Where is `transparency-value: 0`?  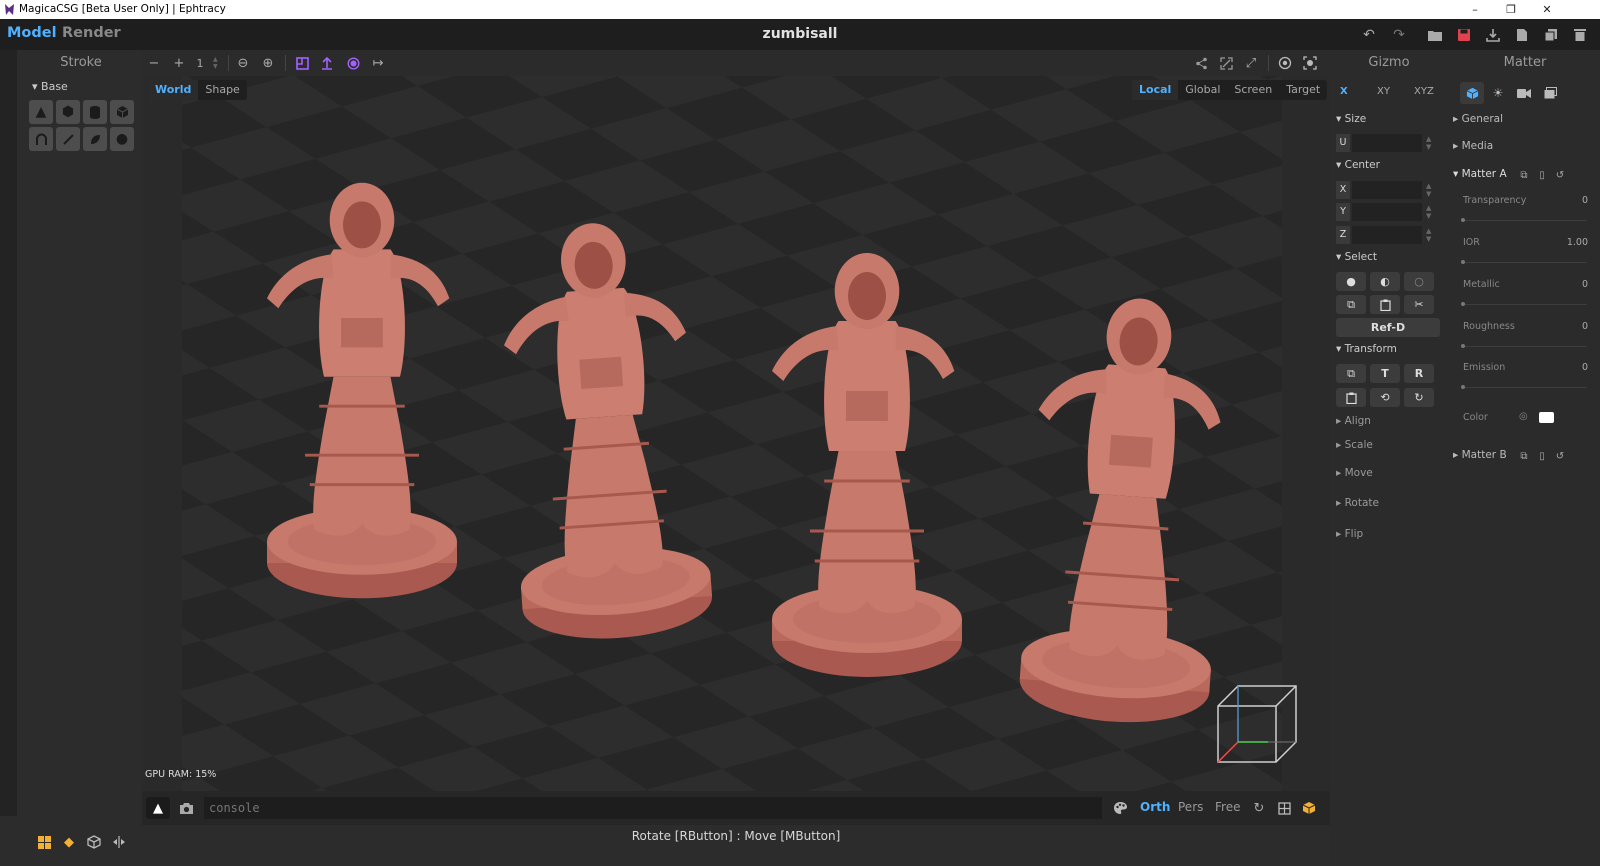
transparency-value: 0 is located at coordinates (1585, 200).